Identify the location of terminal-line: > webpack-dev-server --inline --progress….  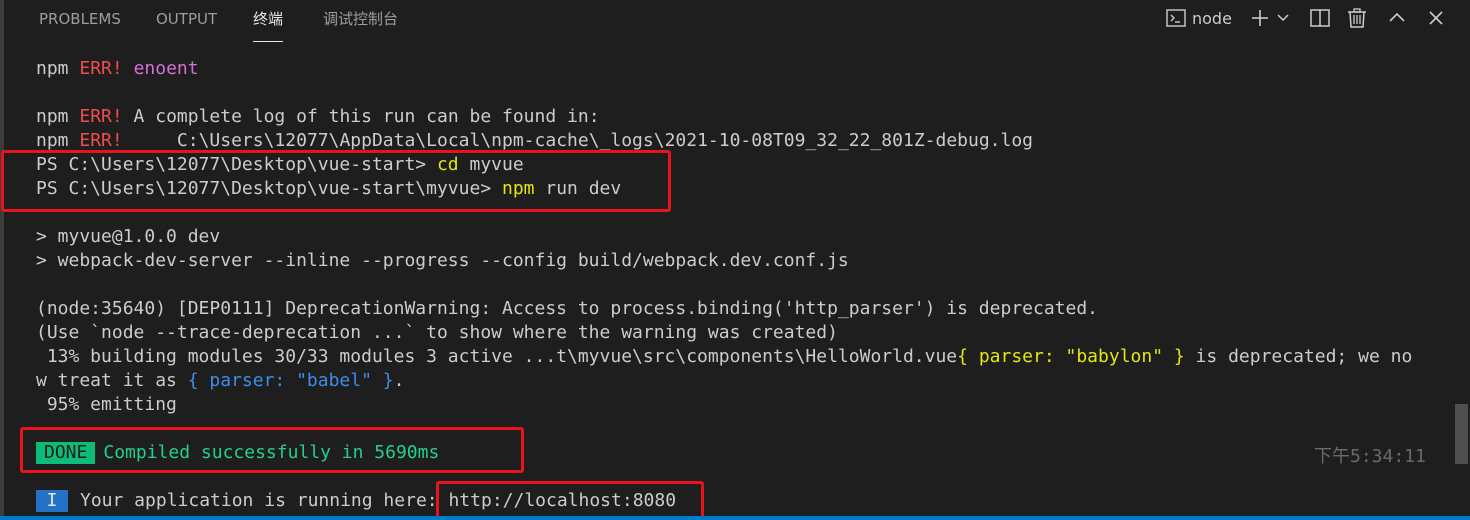
(442, 260).